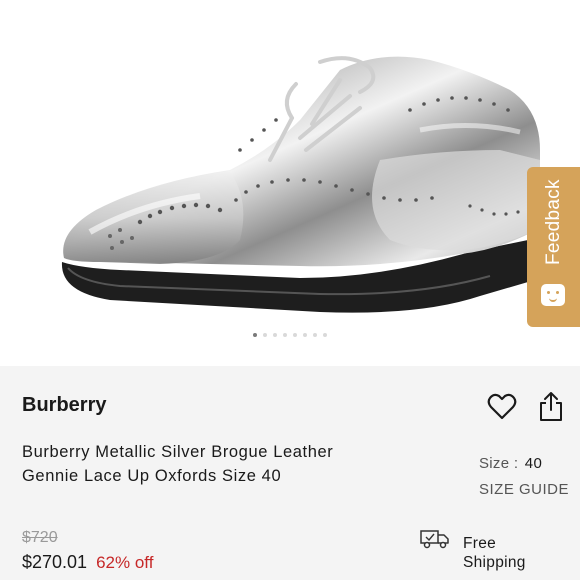  I want to click on size-info: Size : 40, so click(510, 463).